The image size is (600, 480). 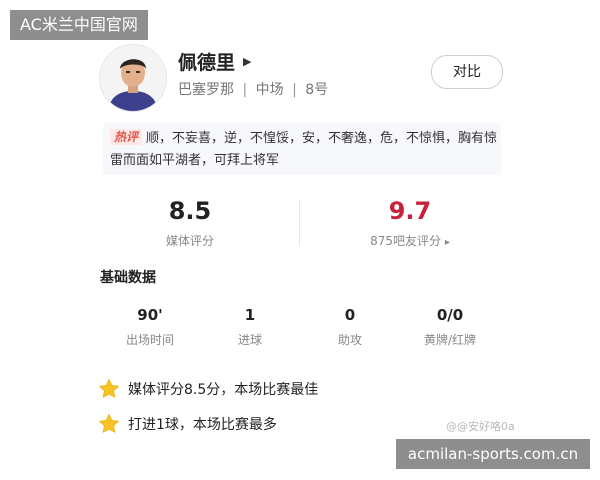 I want to click on hot-comment-badge: 热评, so click(x=126, y=137).